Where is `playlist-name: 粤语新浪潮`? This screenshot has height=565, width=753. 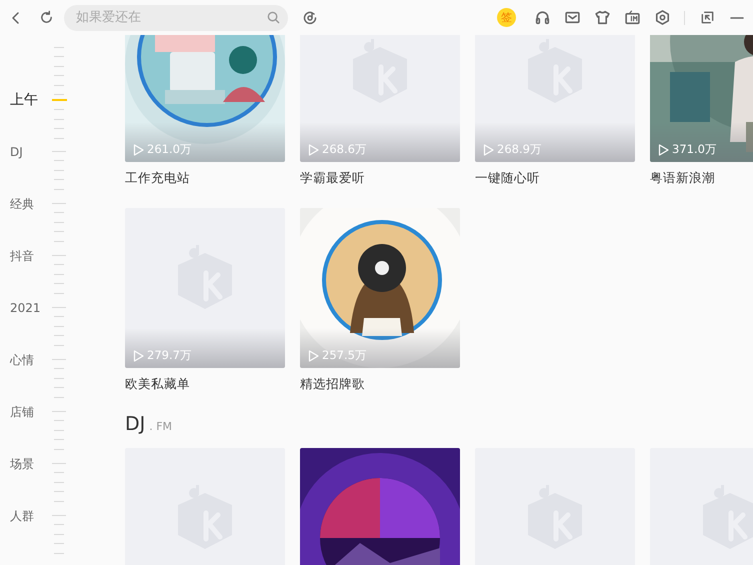 playlist-name: 粤语新浪潮 is located at coordinates (701, 178).